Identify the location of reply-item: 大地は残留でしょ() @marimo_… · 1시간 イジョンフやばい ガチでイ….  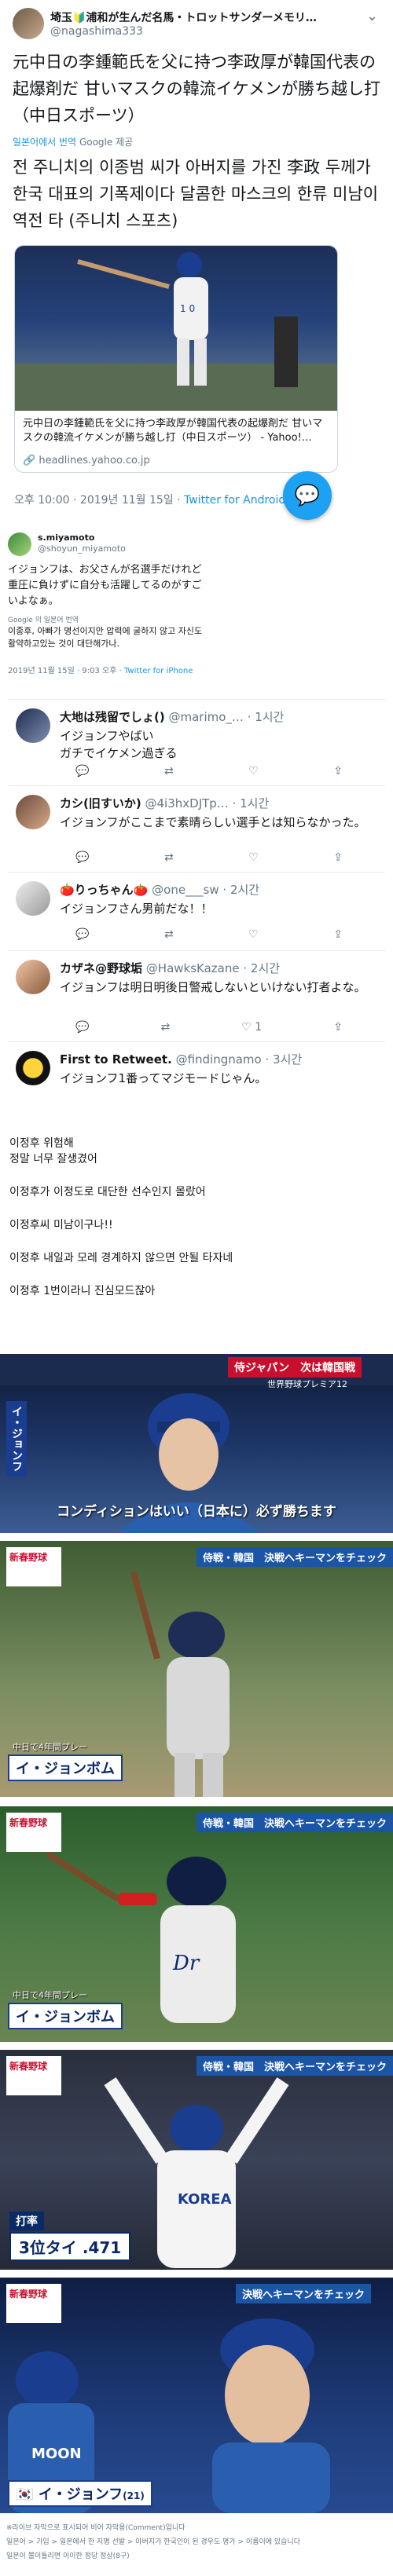
(196, 742).